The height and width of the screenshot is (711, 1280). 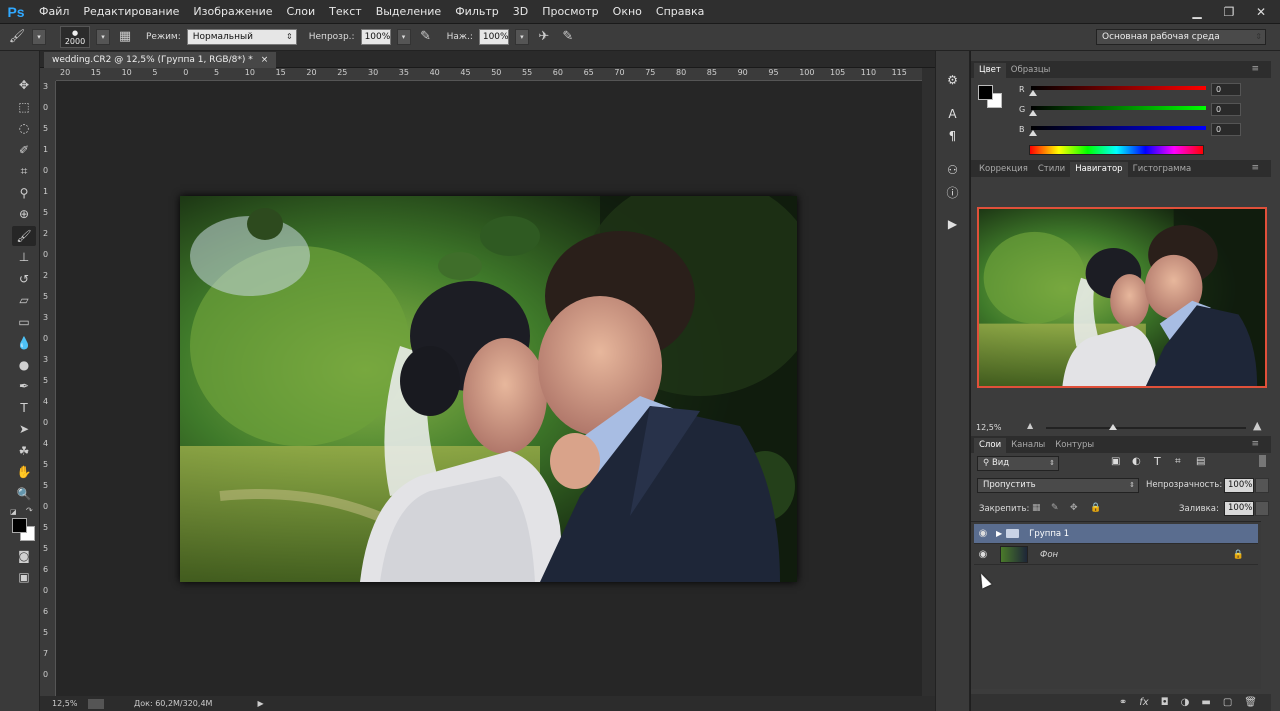 What do you see at coordinates (1239, 508) in the screenshot?
I see `layer-fill-input: 100%` at bounding box center [1239, 508].